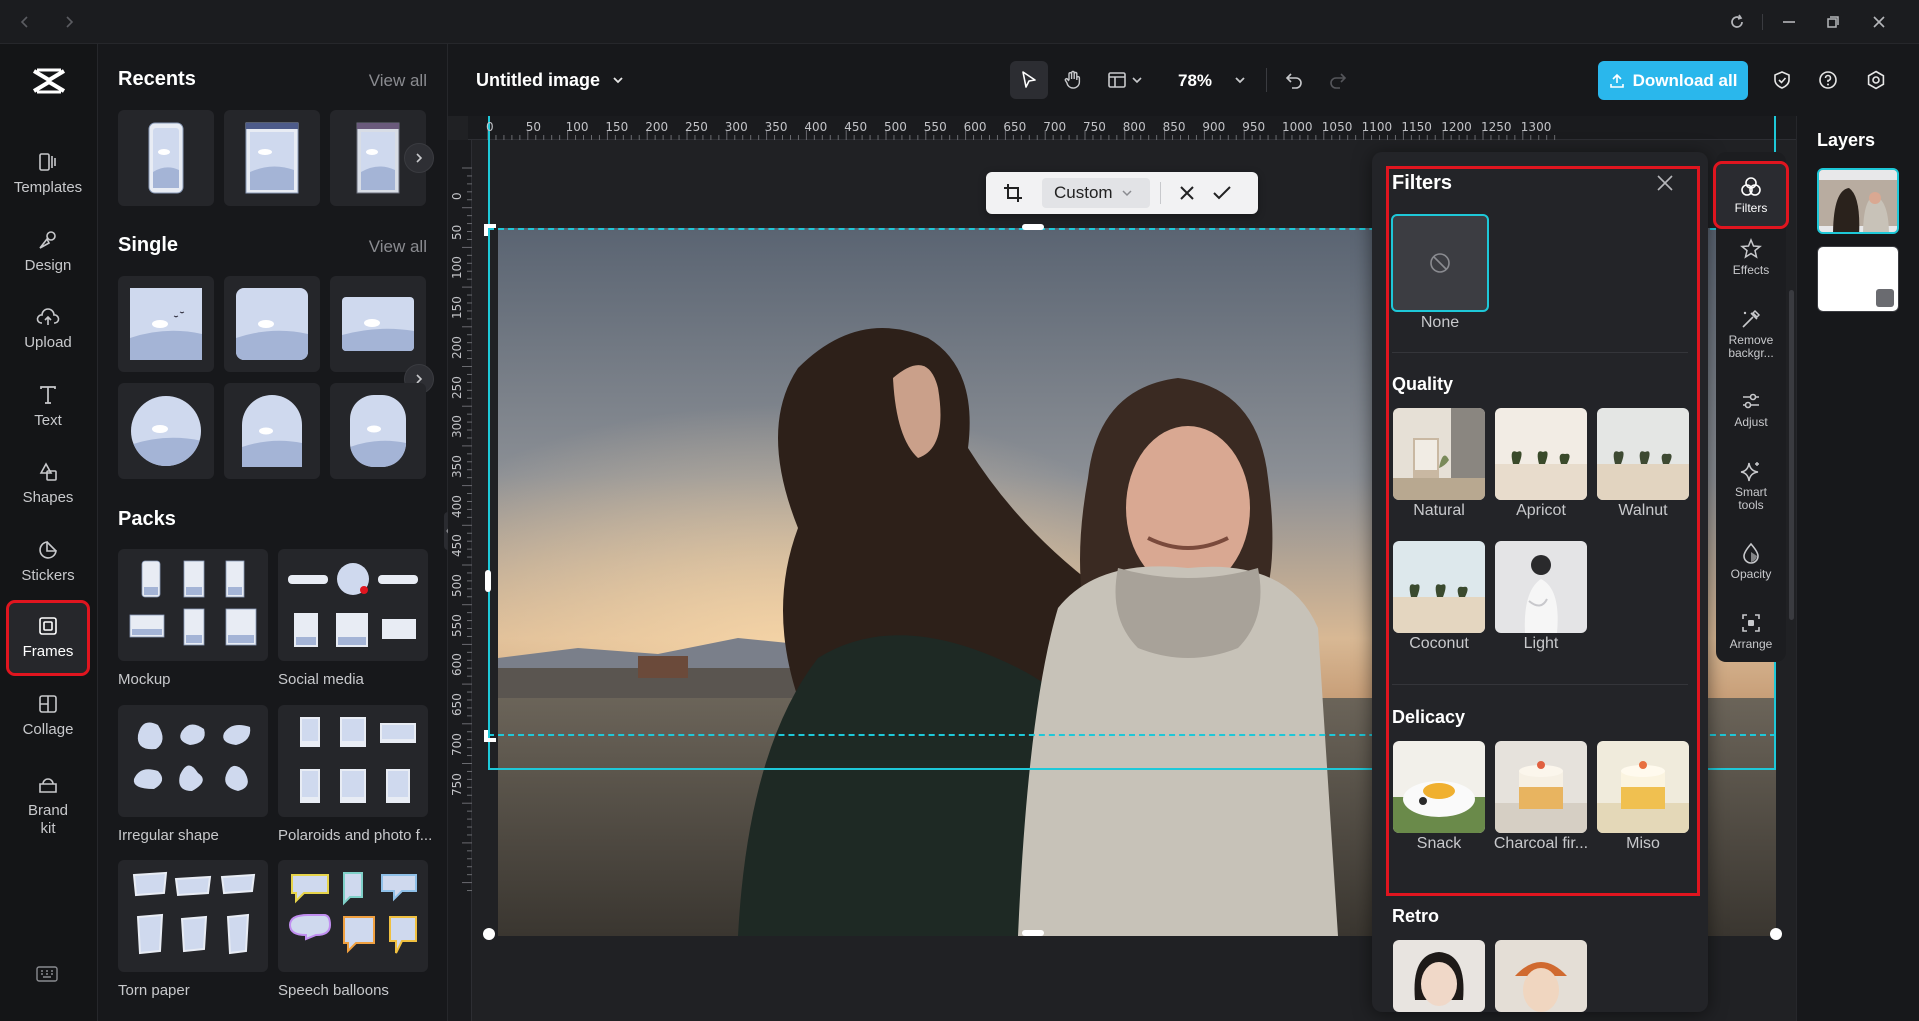 This screenshot has width=1919, height=1021. I want to click on crop-handle-top, so click(1033, 227).